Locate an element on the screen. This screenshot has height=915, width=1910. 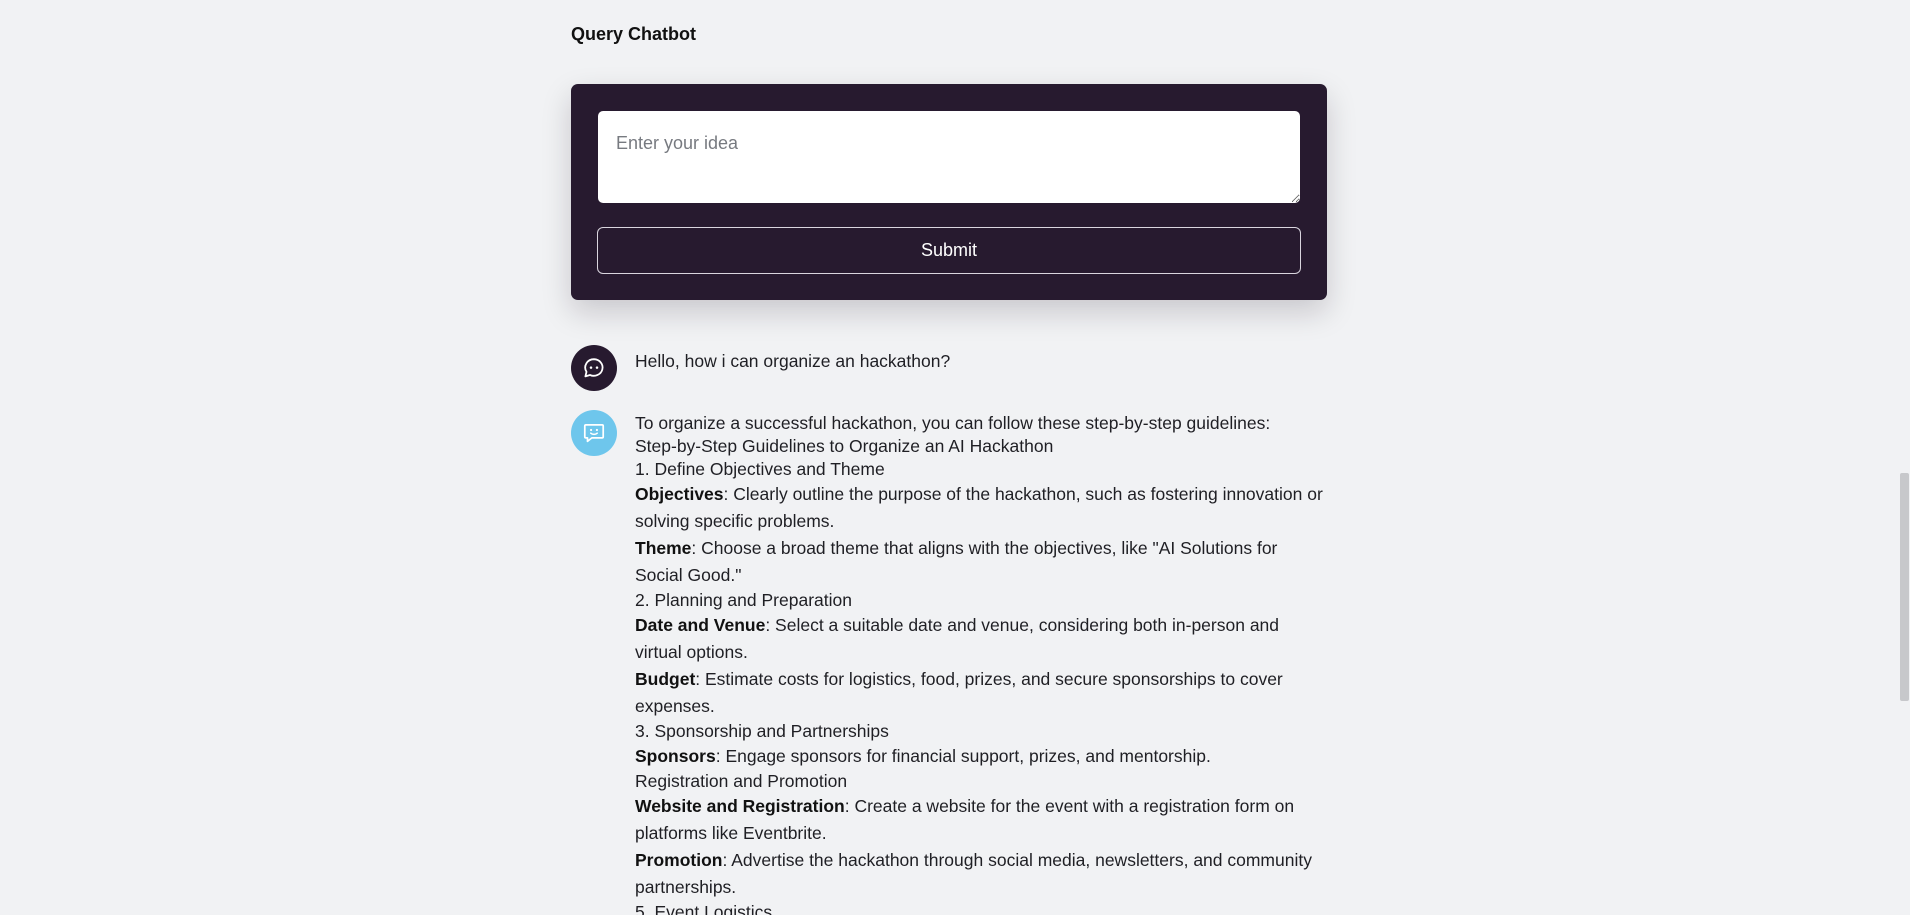
query-form-card: Submit is located at coordinates (949, 192).